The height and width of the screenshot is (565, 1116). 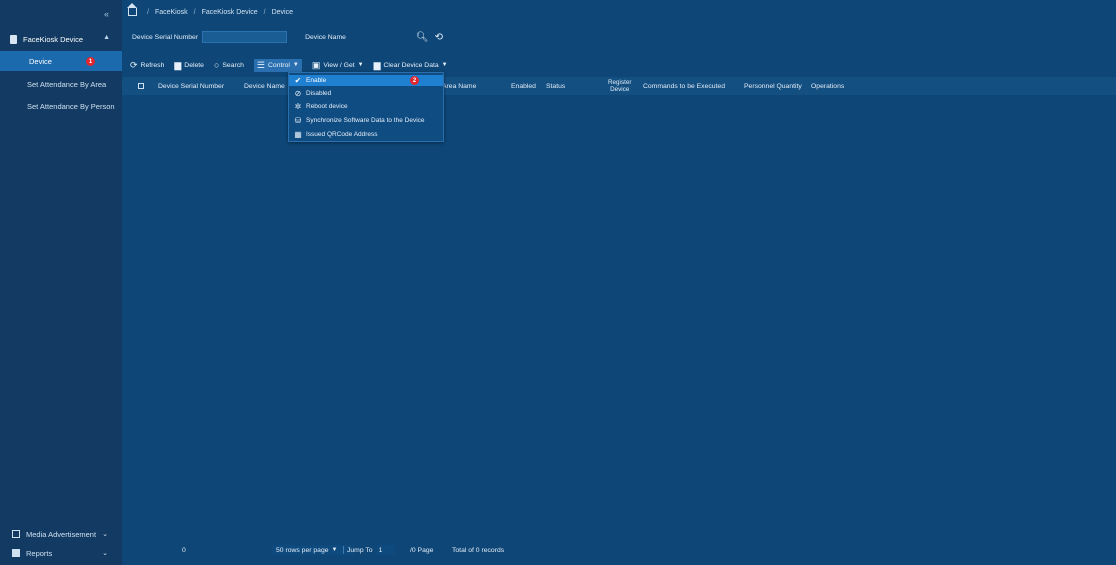 I want to click on step-badge: 1, so click(x=90, y=61).